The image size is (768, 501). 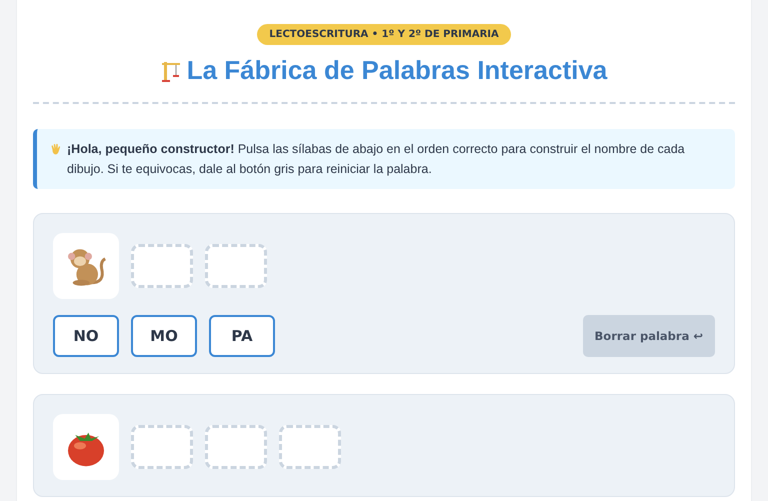 What do you see at coordinates (170, 71) in the screenshot?
I see `crane-icon` at bounding box center [170, 71].